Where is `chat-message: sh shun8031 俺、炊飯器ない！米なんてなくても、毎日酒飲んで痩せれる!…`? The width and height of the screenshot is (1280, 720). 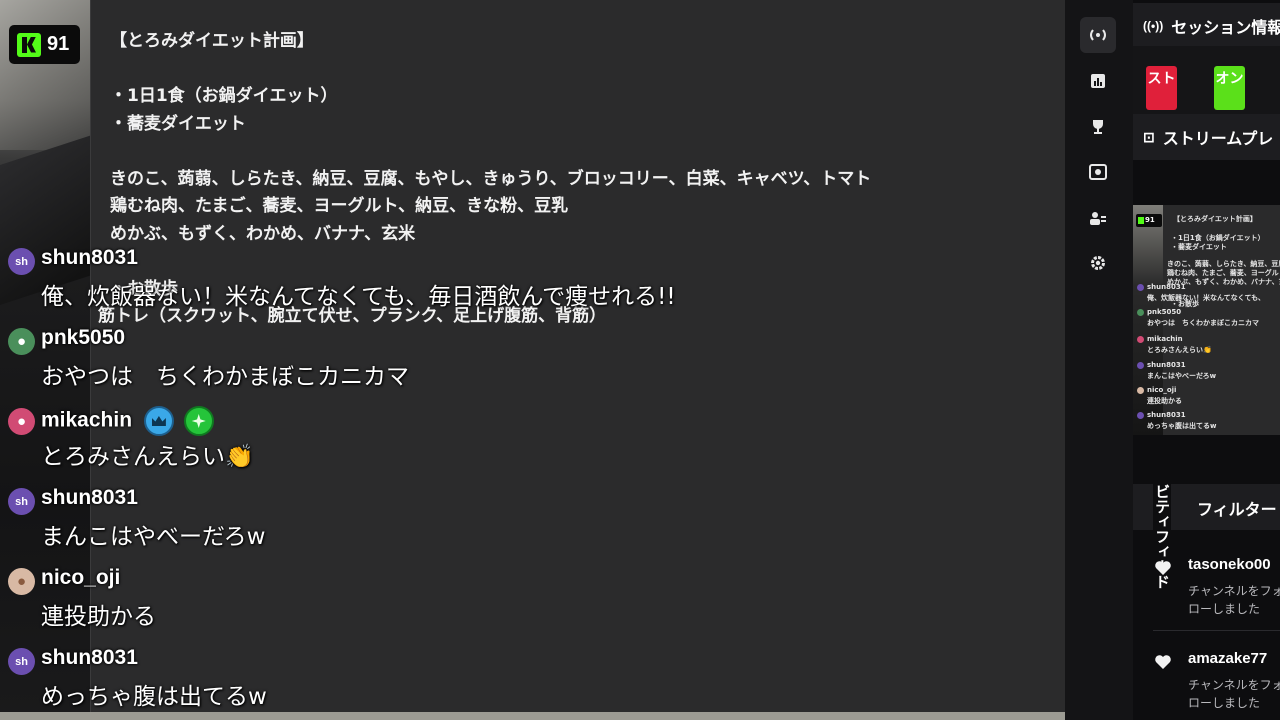
chat-message: sh shun8031 俺、炊飯器ない！米なんてなくても、毎日酒飲んで痩せれる!… is located at coordinates (380, 283).